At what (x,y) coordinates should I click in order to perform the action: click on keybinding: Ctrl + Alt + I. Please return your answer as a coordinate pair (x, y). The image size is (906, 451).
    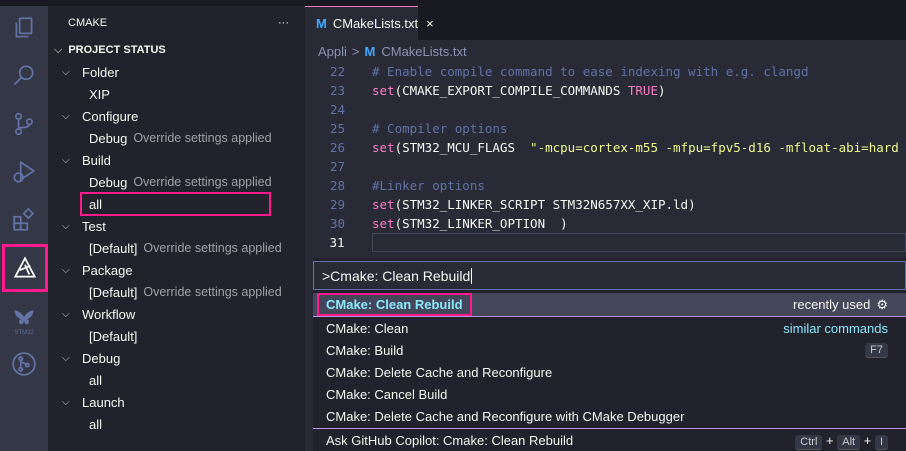
    Looking at the image, I should click on (841, 441).